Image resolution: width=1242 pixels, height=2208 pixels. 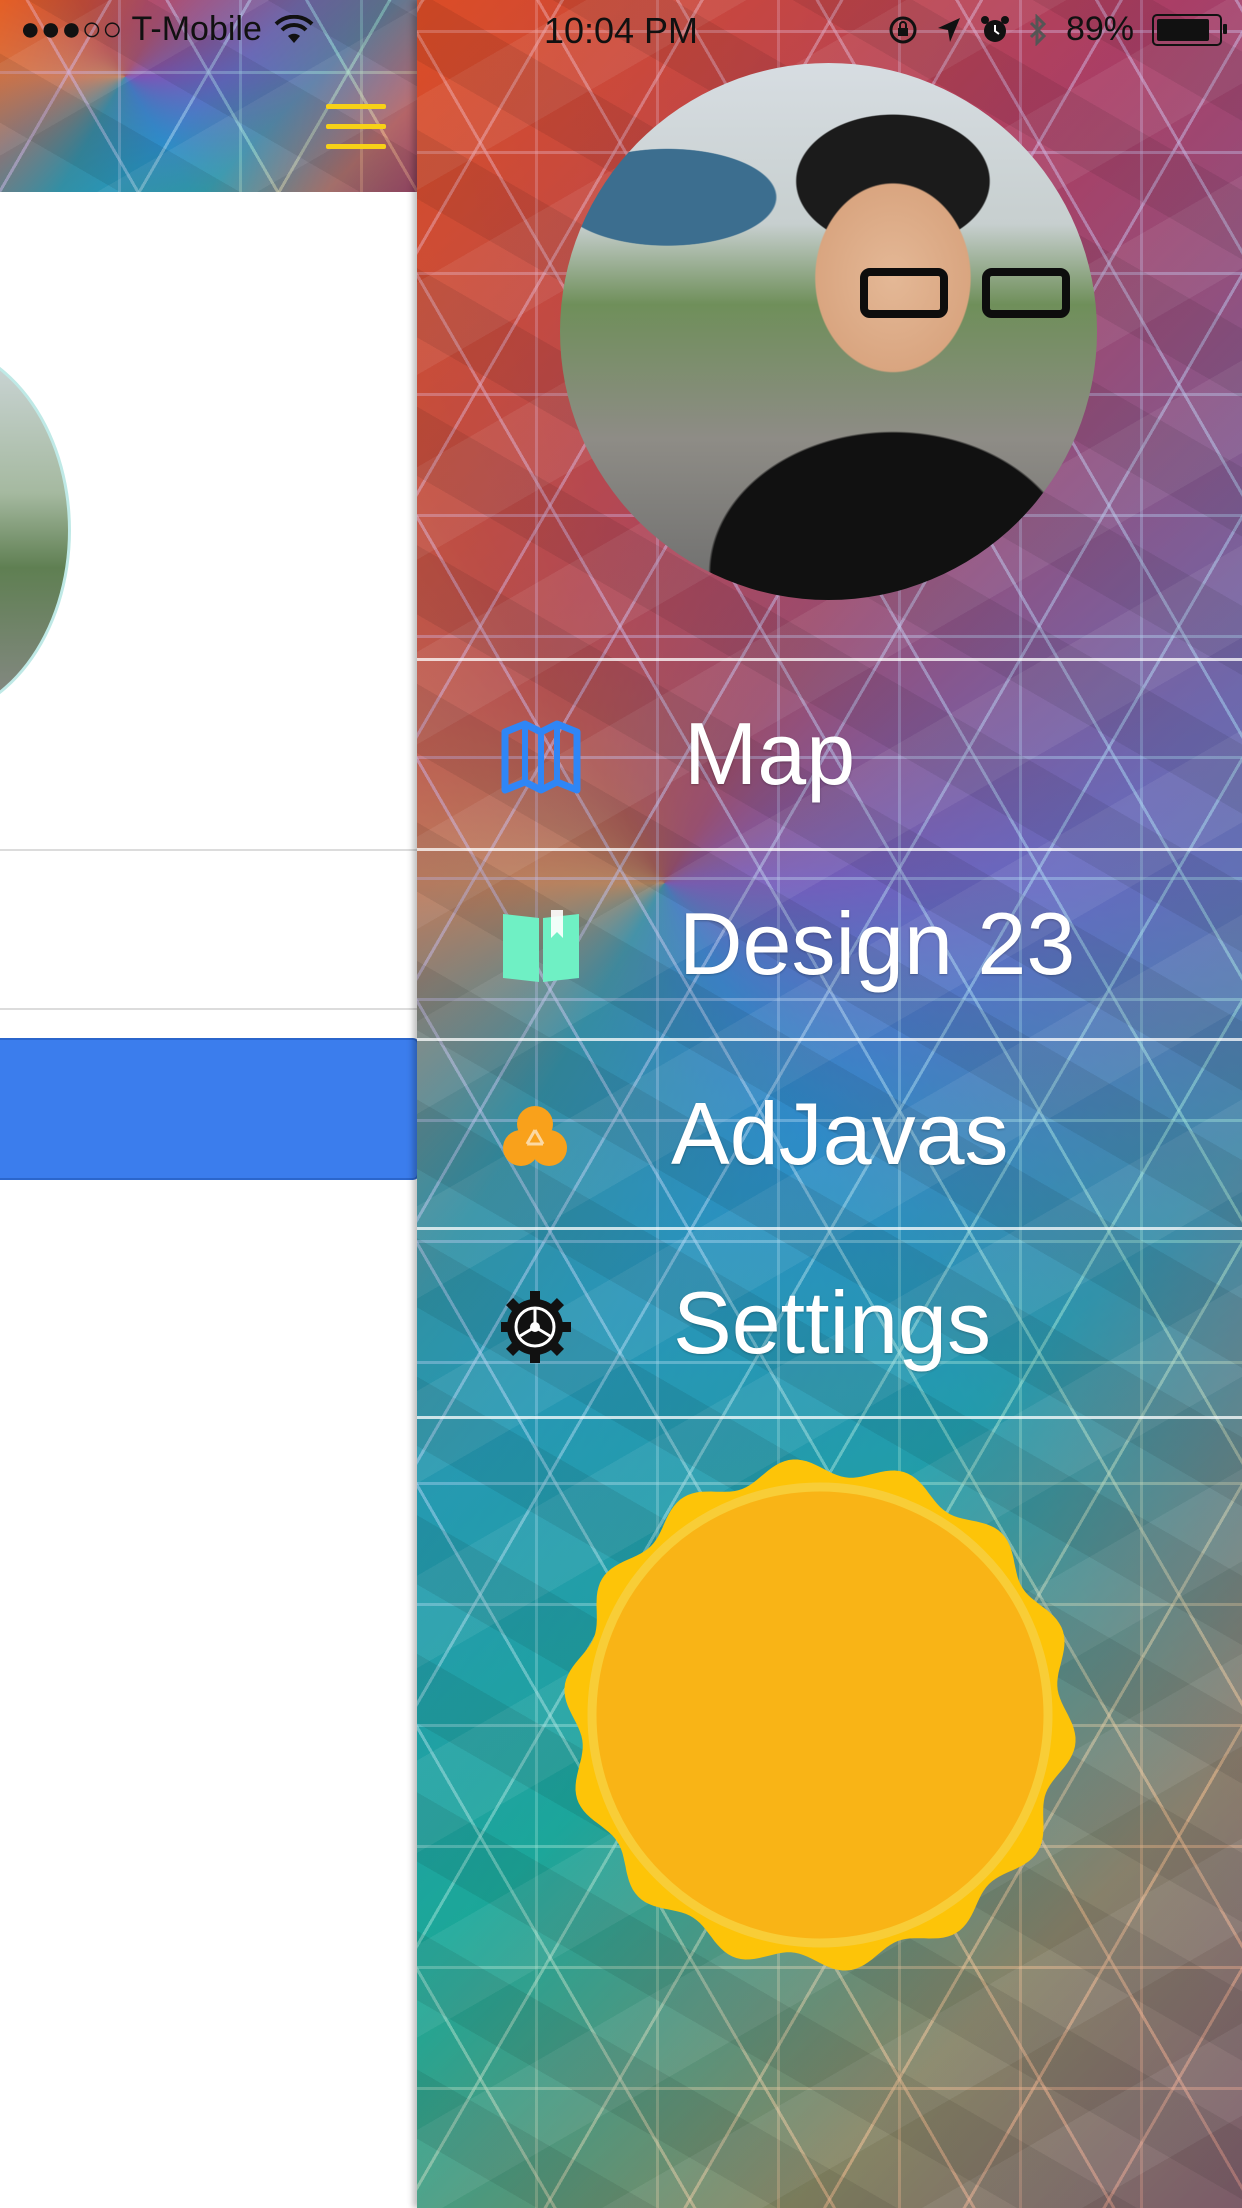 I want to click on bluetooth-icon, so click(x=1038, y=29).